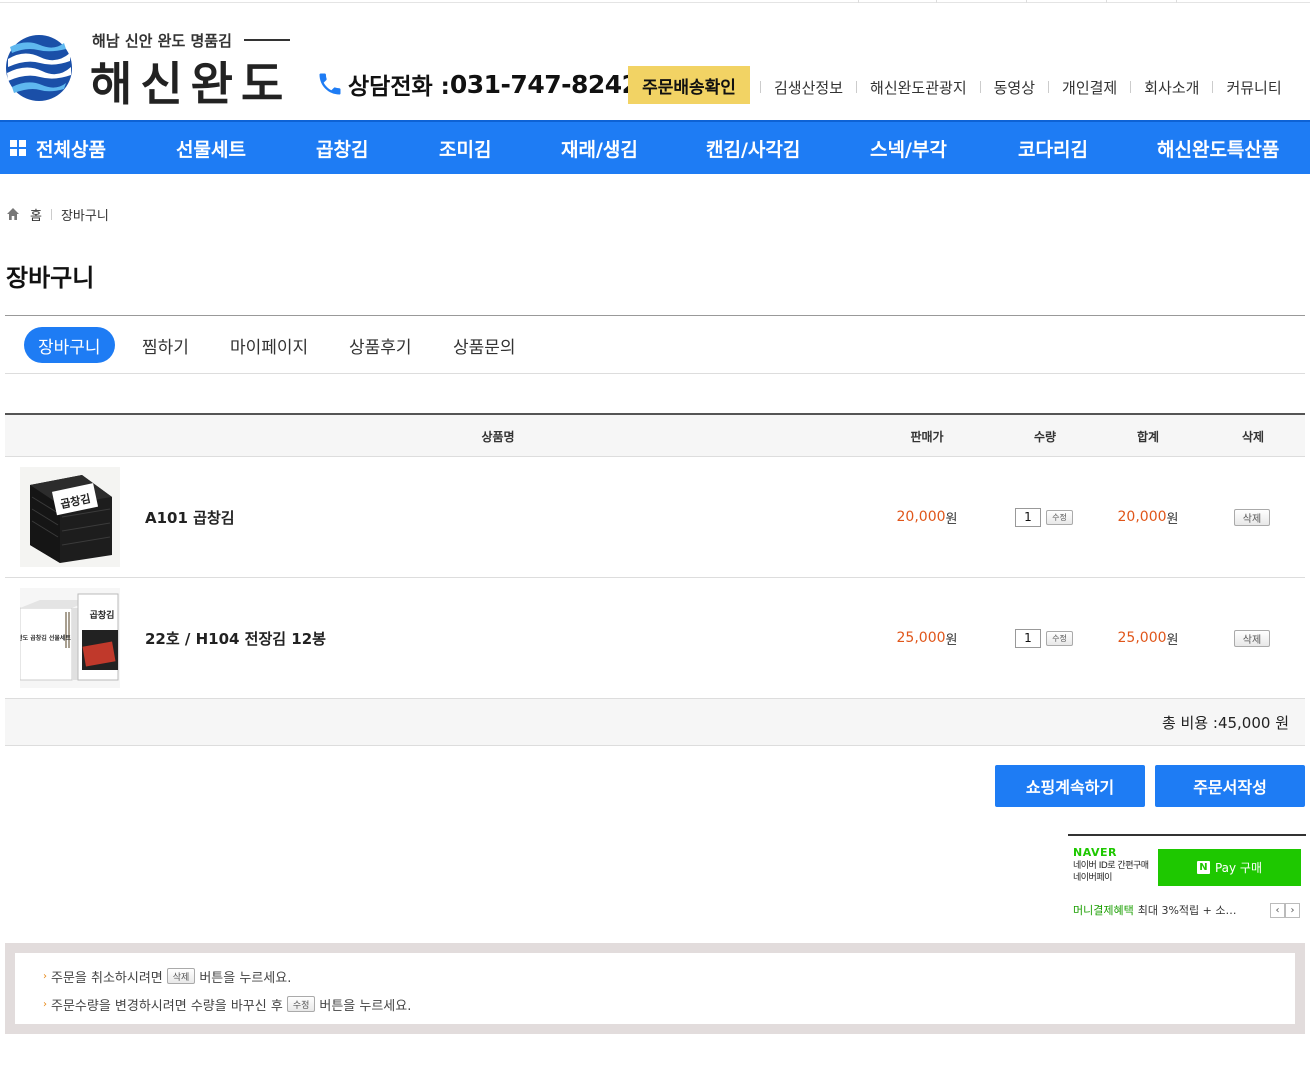  What do you see at coordinates (1253, 722) in the screenshot?
I see `total-cost-value: 45,000 원` at bounding box center [1253, 722].